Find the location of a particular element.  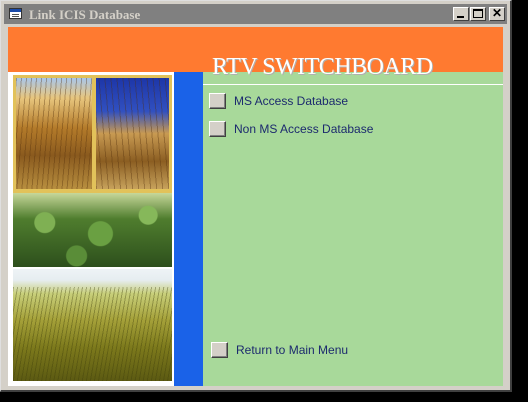

maximize-icon is located at coordinates (478, 13).